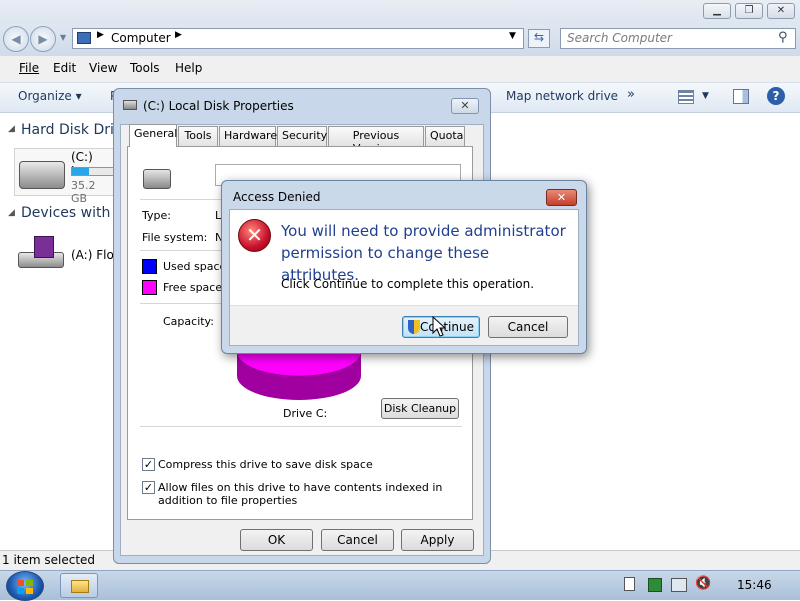  What do you see at coordinates (63, 37) in the screenshot?
I see `recent-pages-icon: ▼` at bounding box center [63, 37].